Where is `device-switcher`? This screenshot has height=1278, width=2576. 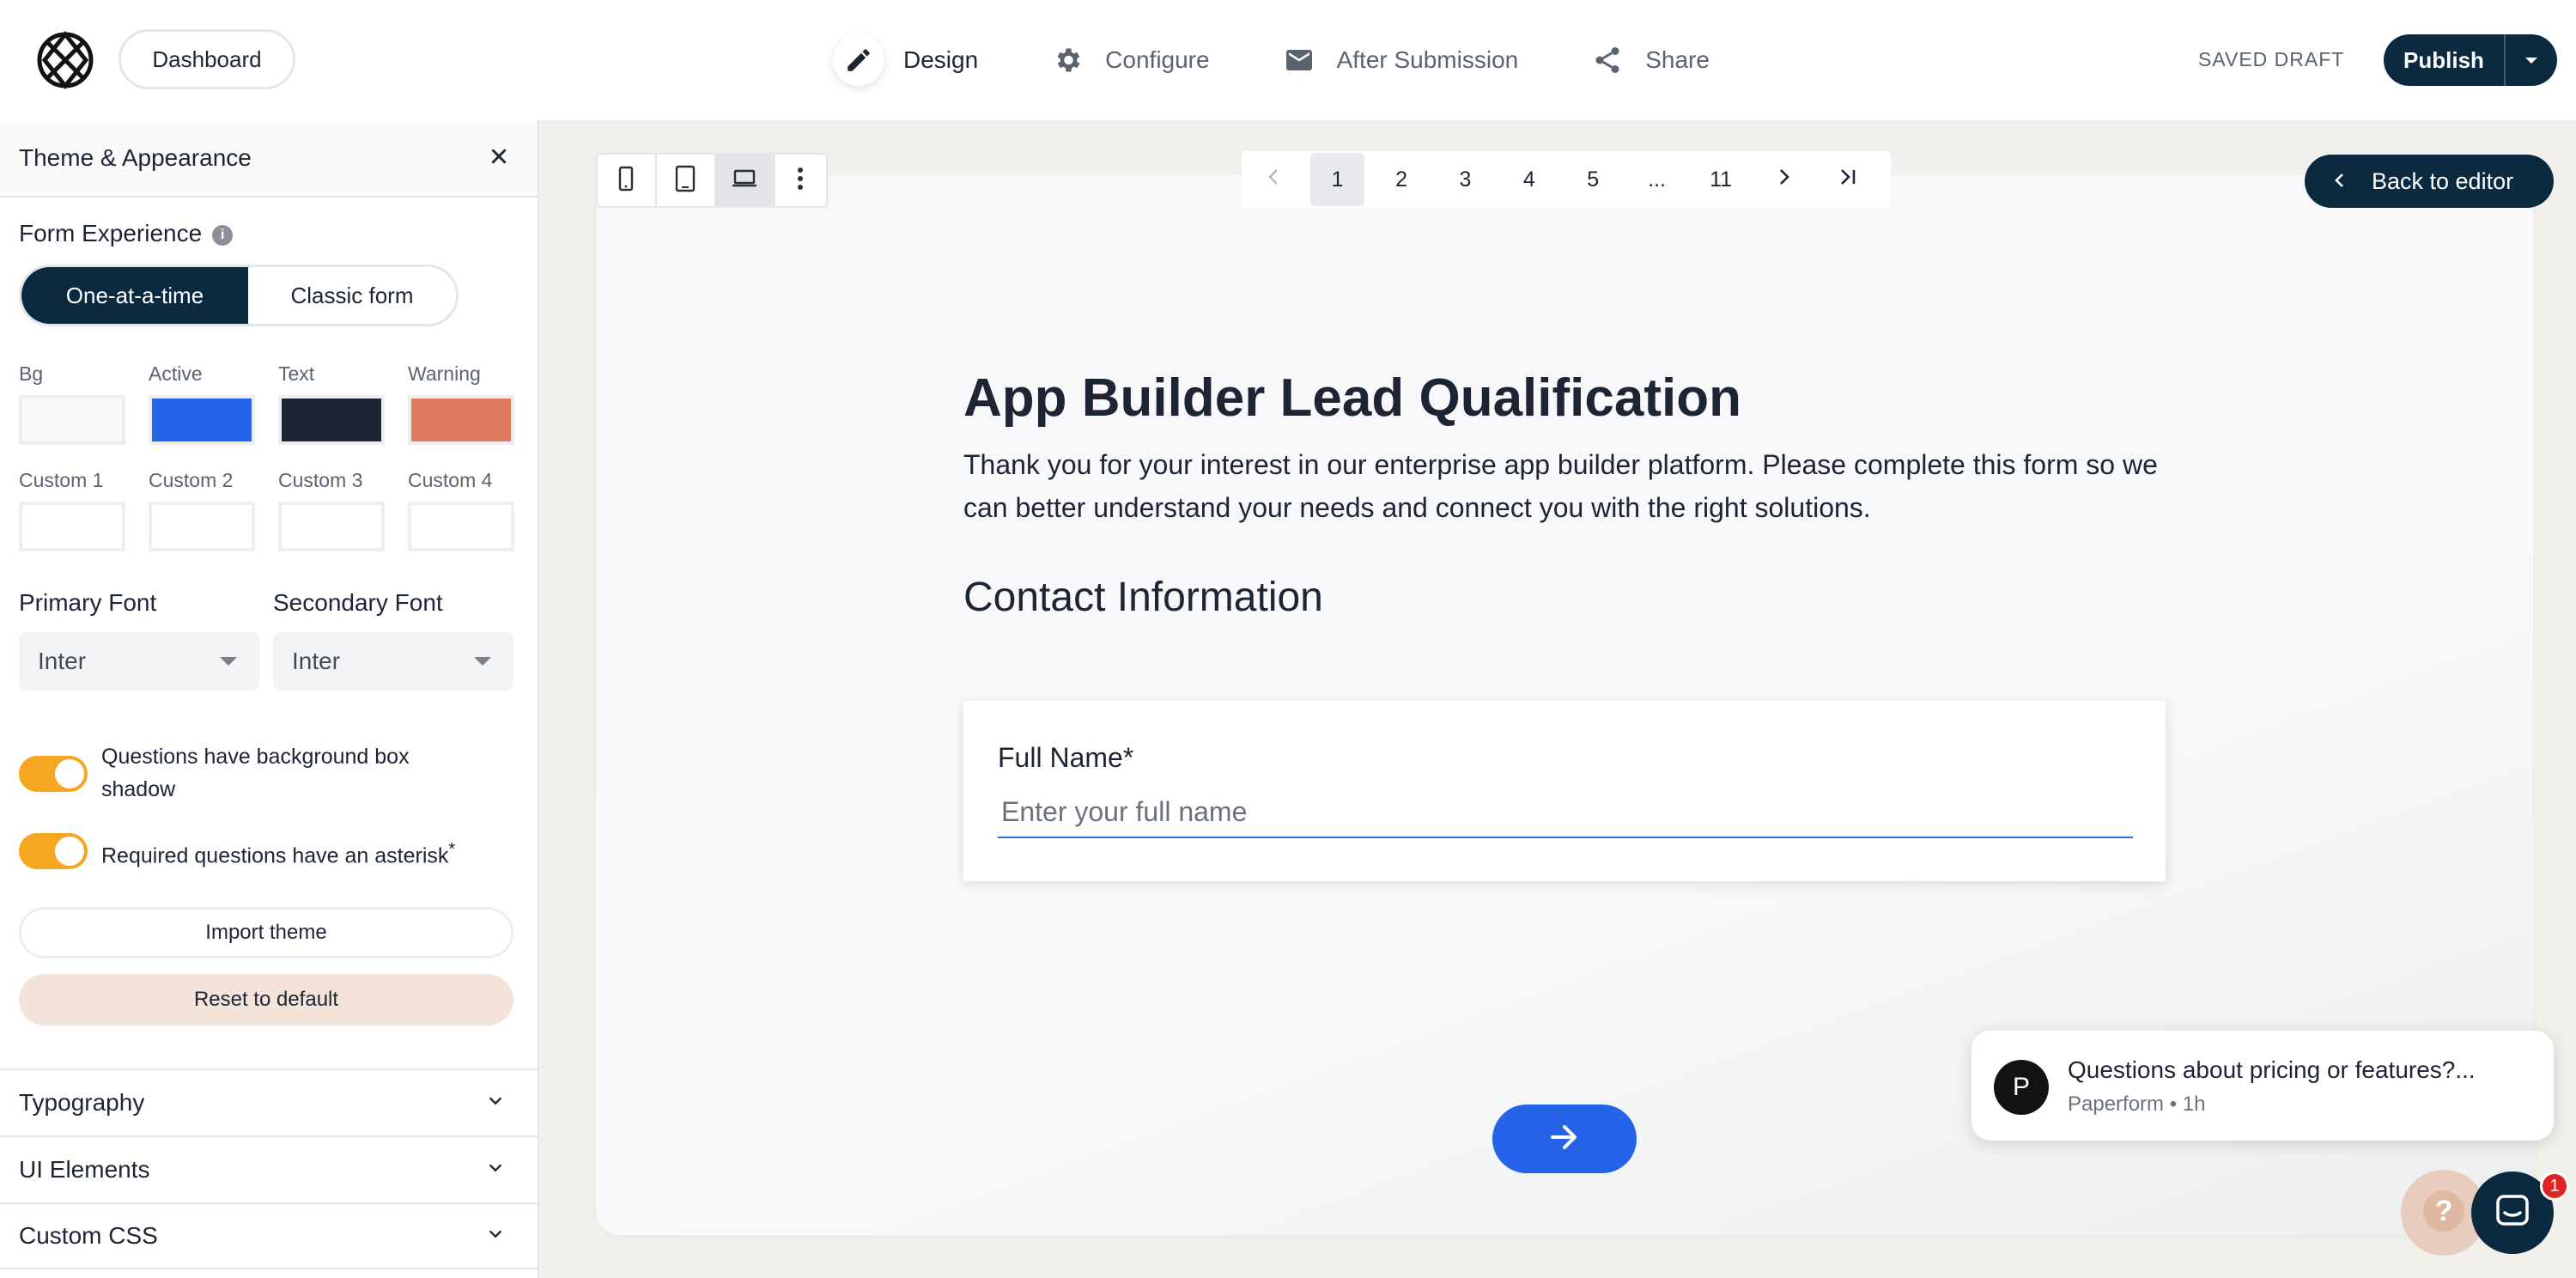 device-switcher is located at coordinates (712, 180).